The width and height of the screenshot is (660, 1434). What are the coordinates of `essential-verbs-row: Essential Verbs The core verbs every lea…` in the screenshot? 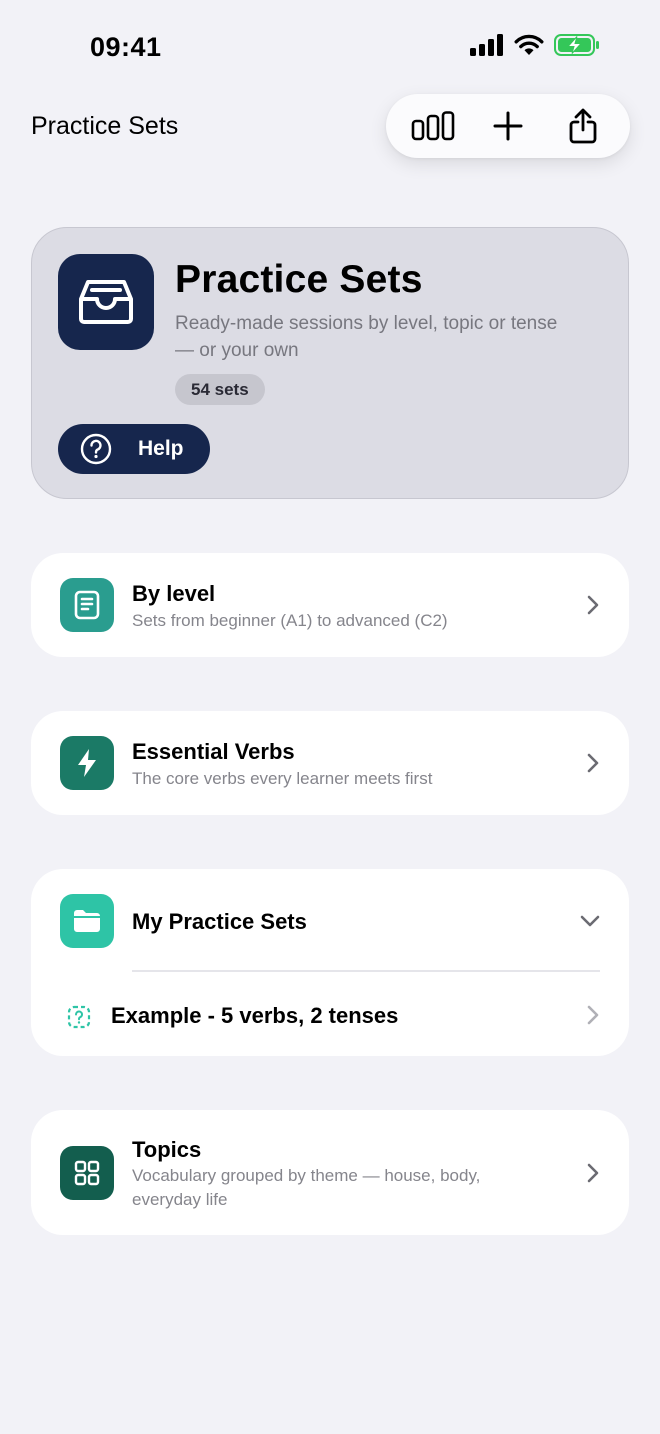 It's located at (330, 763).